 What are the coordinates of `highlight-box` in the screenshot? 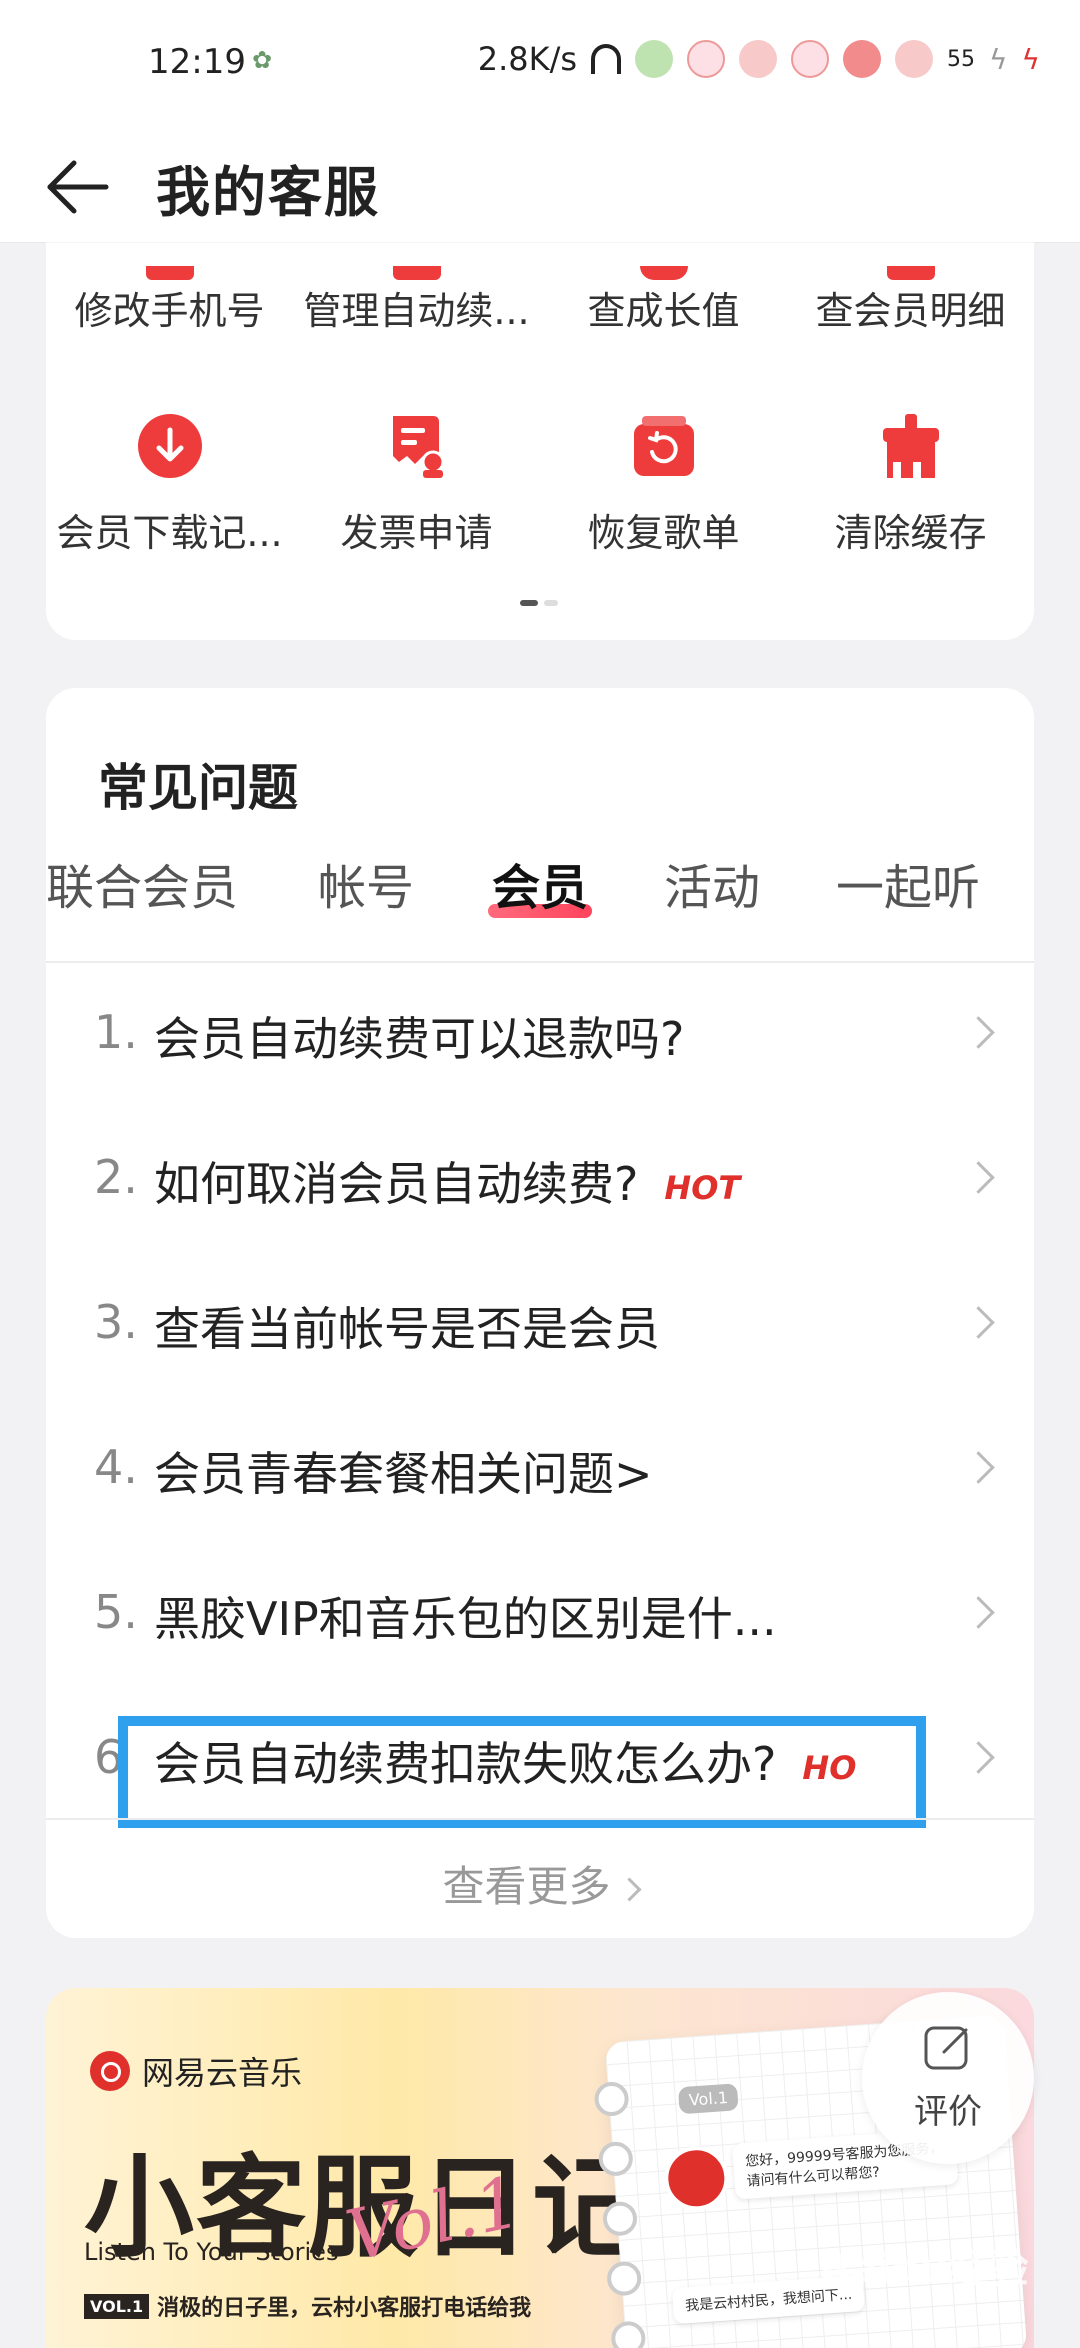 It's located at (522, 1772).